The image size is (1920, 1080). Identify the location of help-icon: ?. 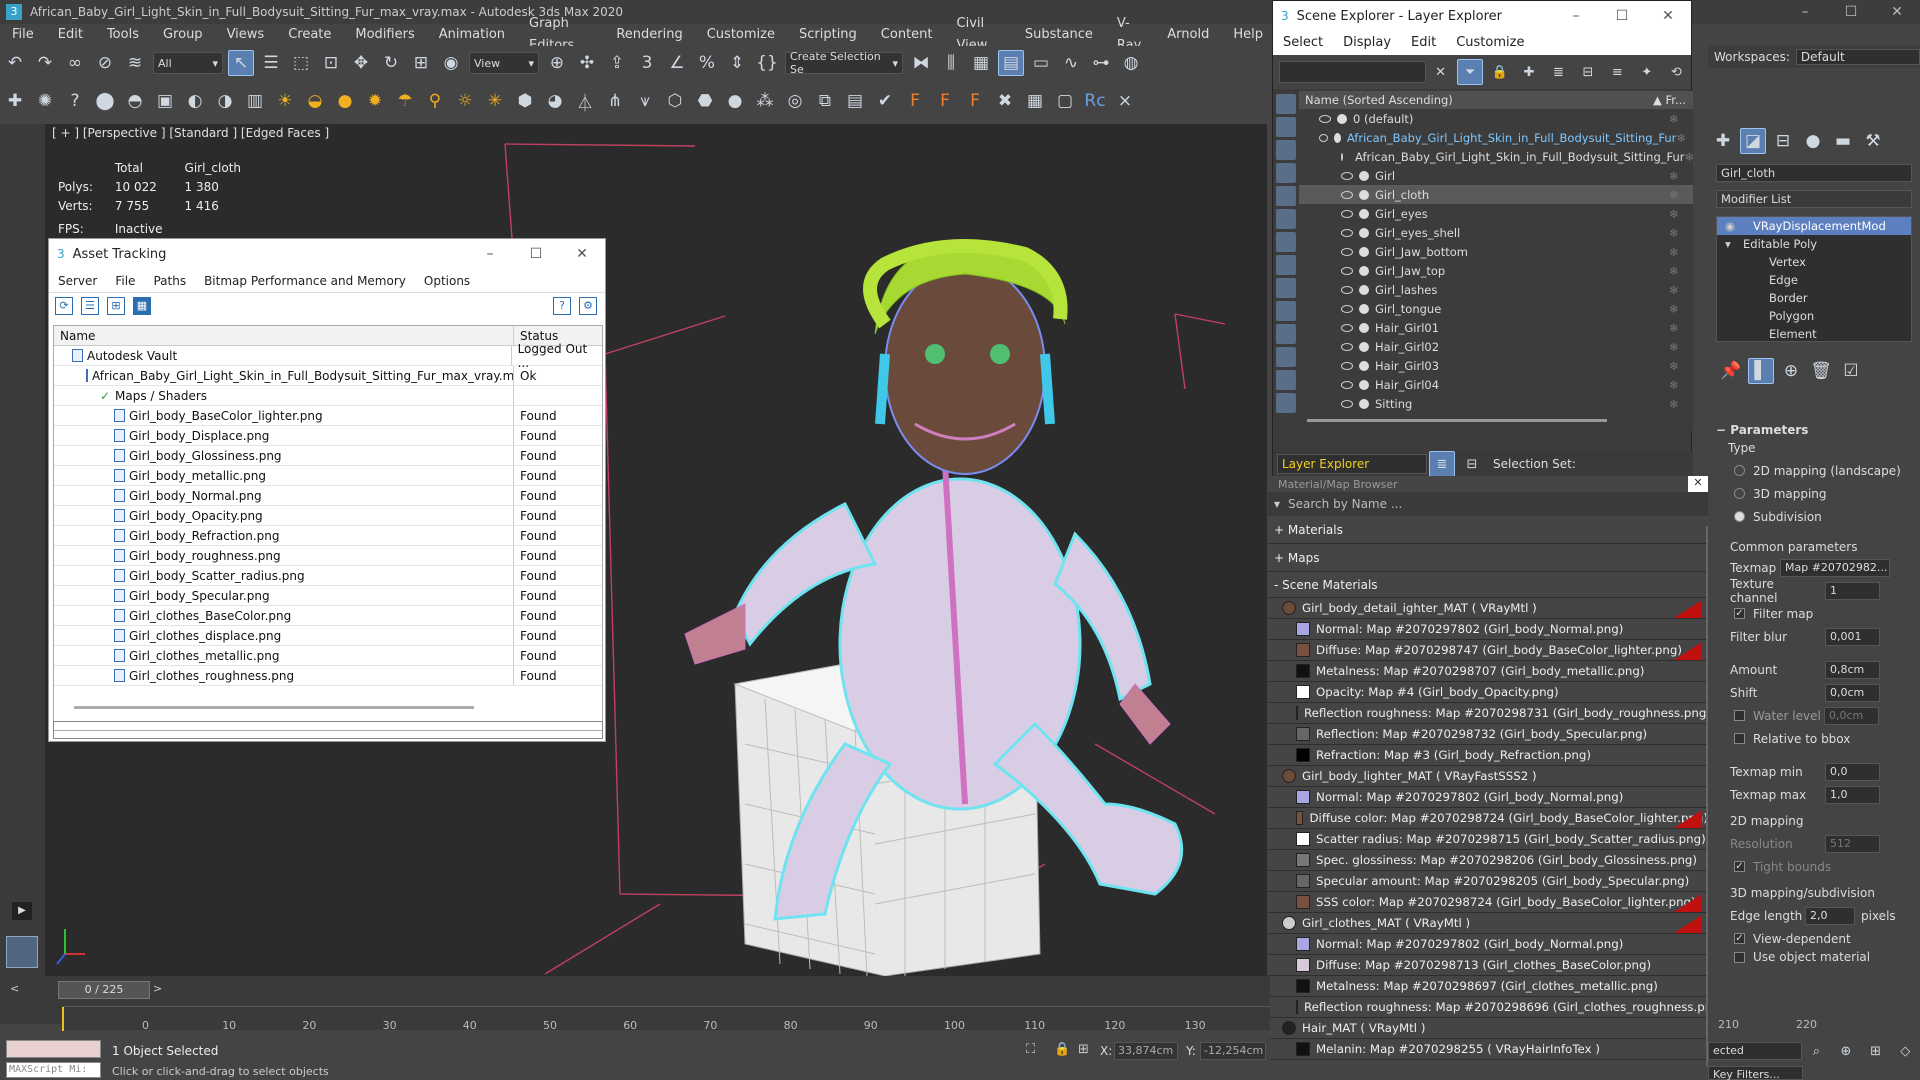
(562, 306).